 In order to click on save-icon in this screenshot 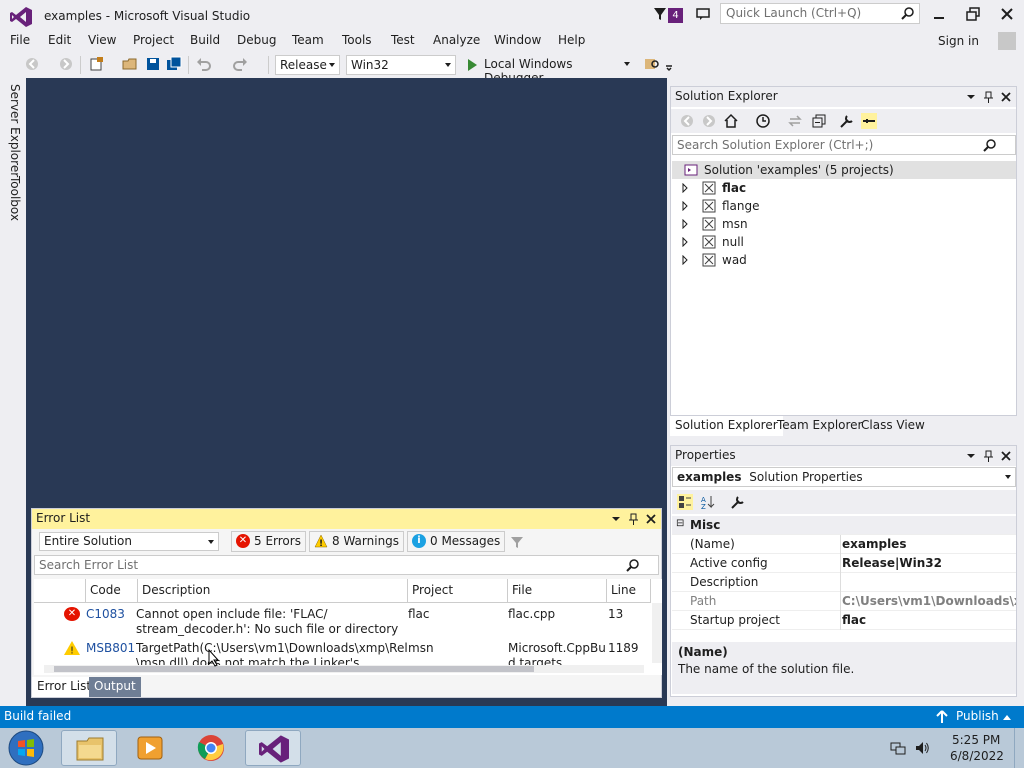, I will do `click(153, 64)`.